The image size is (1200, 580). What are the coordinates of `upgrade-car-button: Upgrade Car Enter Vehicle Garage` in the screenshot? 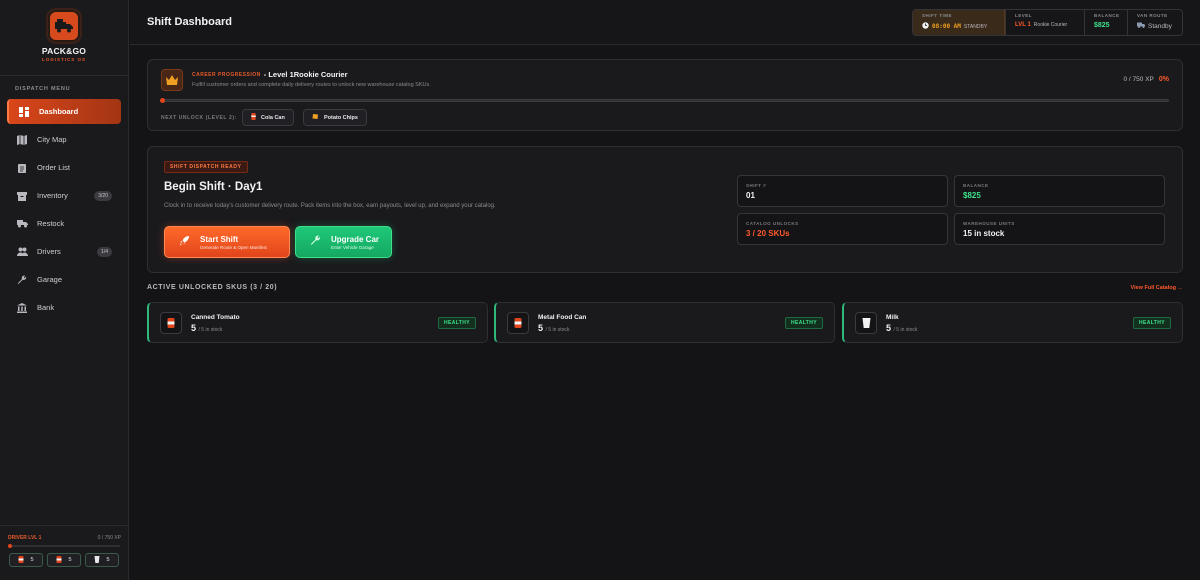 It's located at (343, 242).